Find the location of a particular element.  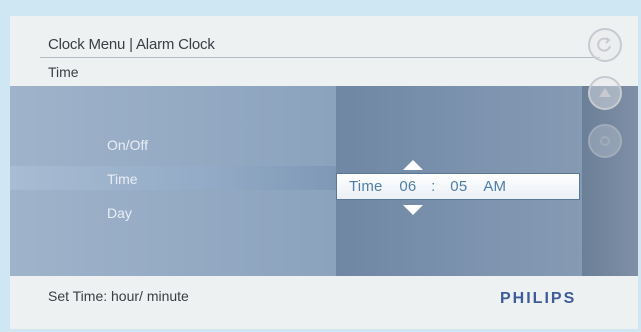

back-arrow-icon is located at coordinates (604, 44).